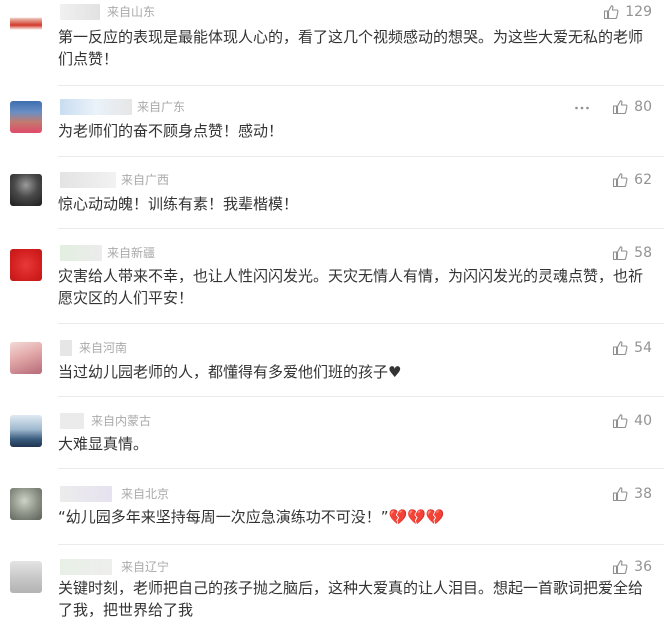 The height and width of the screenshot is (626, 664). I want to click on like-button: 54, so click(632, 348).